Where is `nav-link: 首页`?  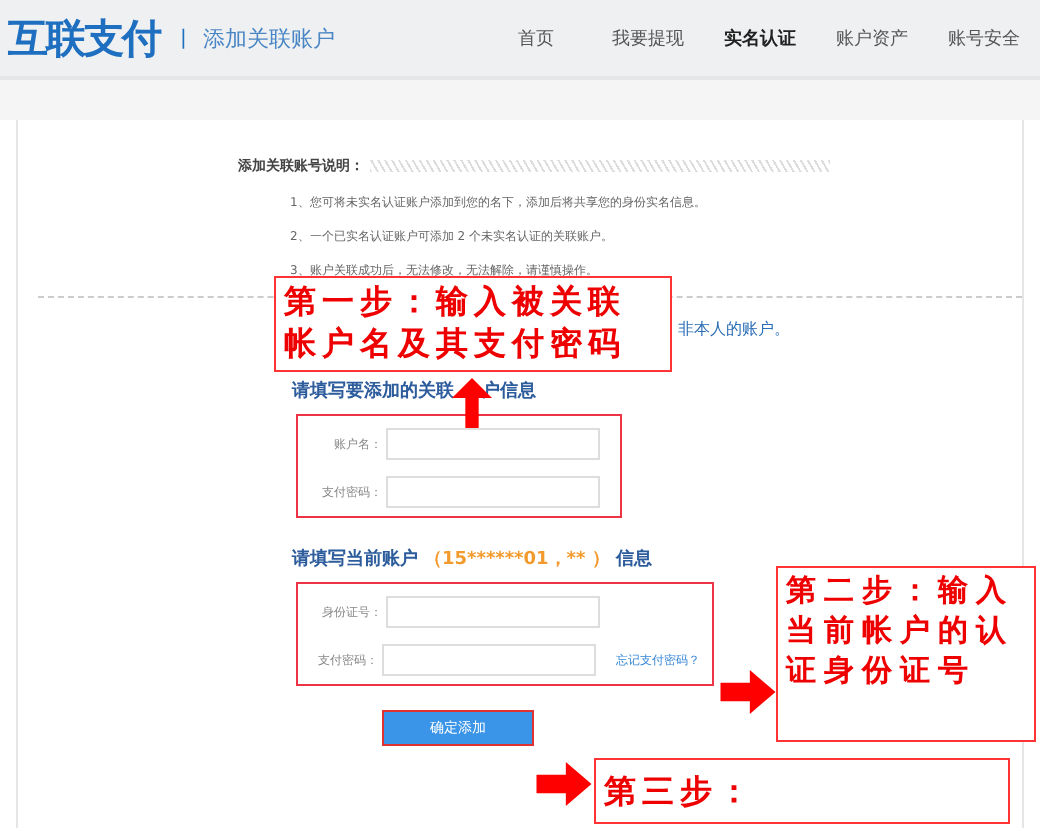
nav-link: 首页 is located at coordinates (536, 38).